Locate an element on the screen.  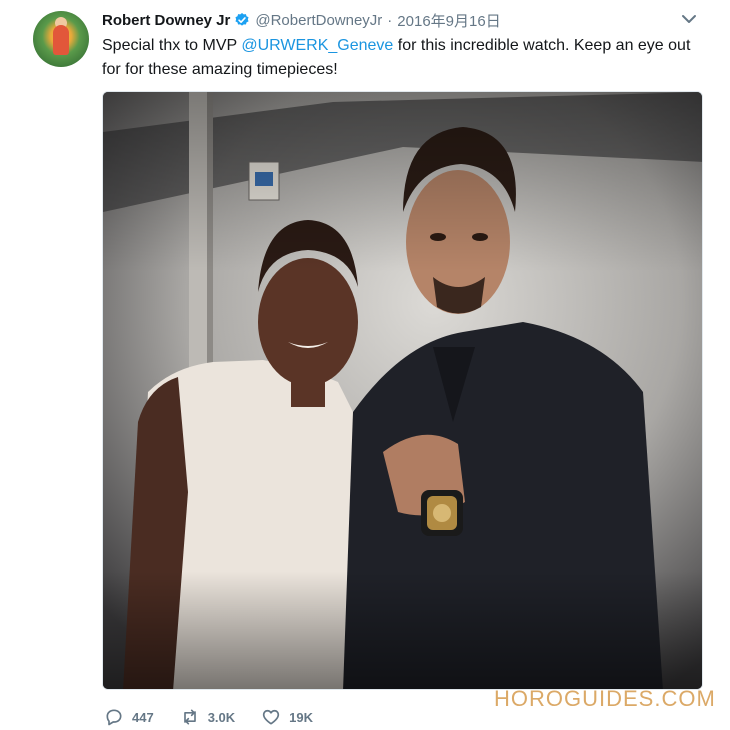
retweet-count: 3.0K is located at coordinates (221, 717).